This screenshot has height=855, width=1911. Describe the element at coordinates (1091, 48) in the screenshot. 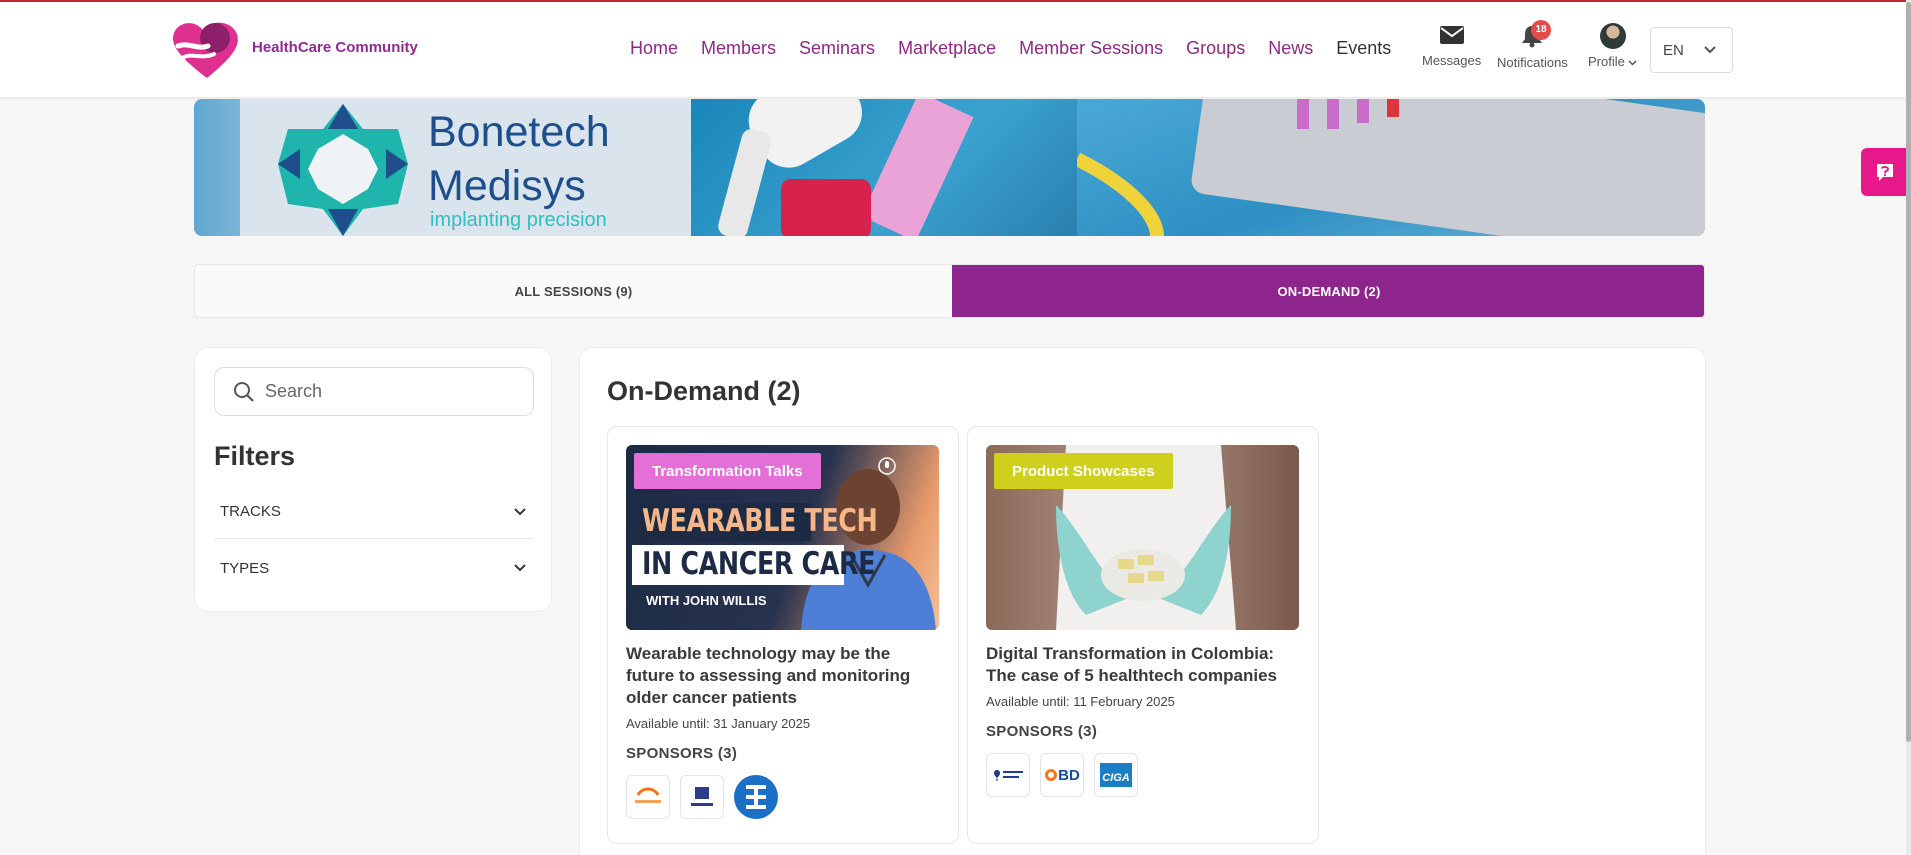

I see `nav-member-sessions: Member Sessions` at that location.